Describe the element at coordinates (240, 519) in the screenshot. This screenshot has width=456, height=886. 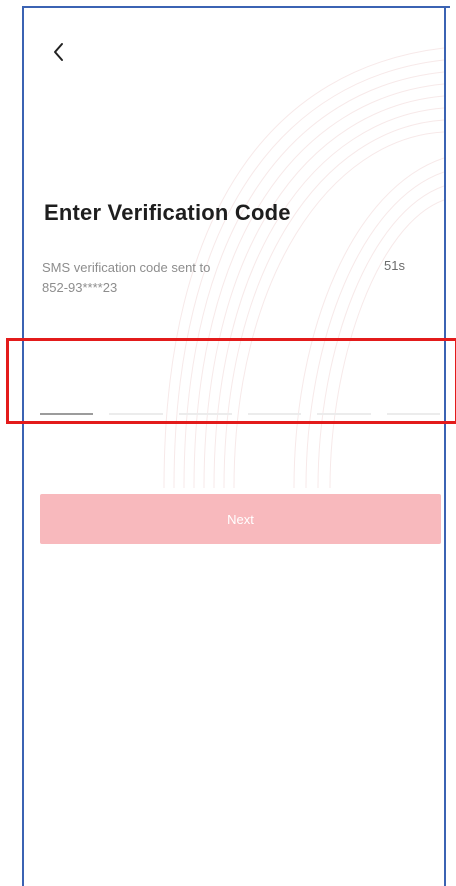
I see `next-button: Next` at that location.